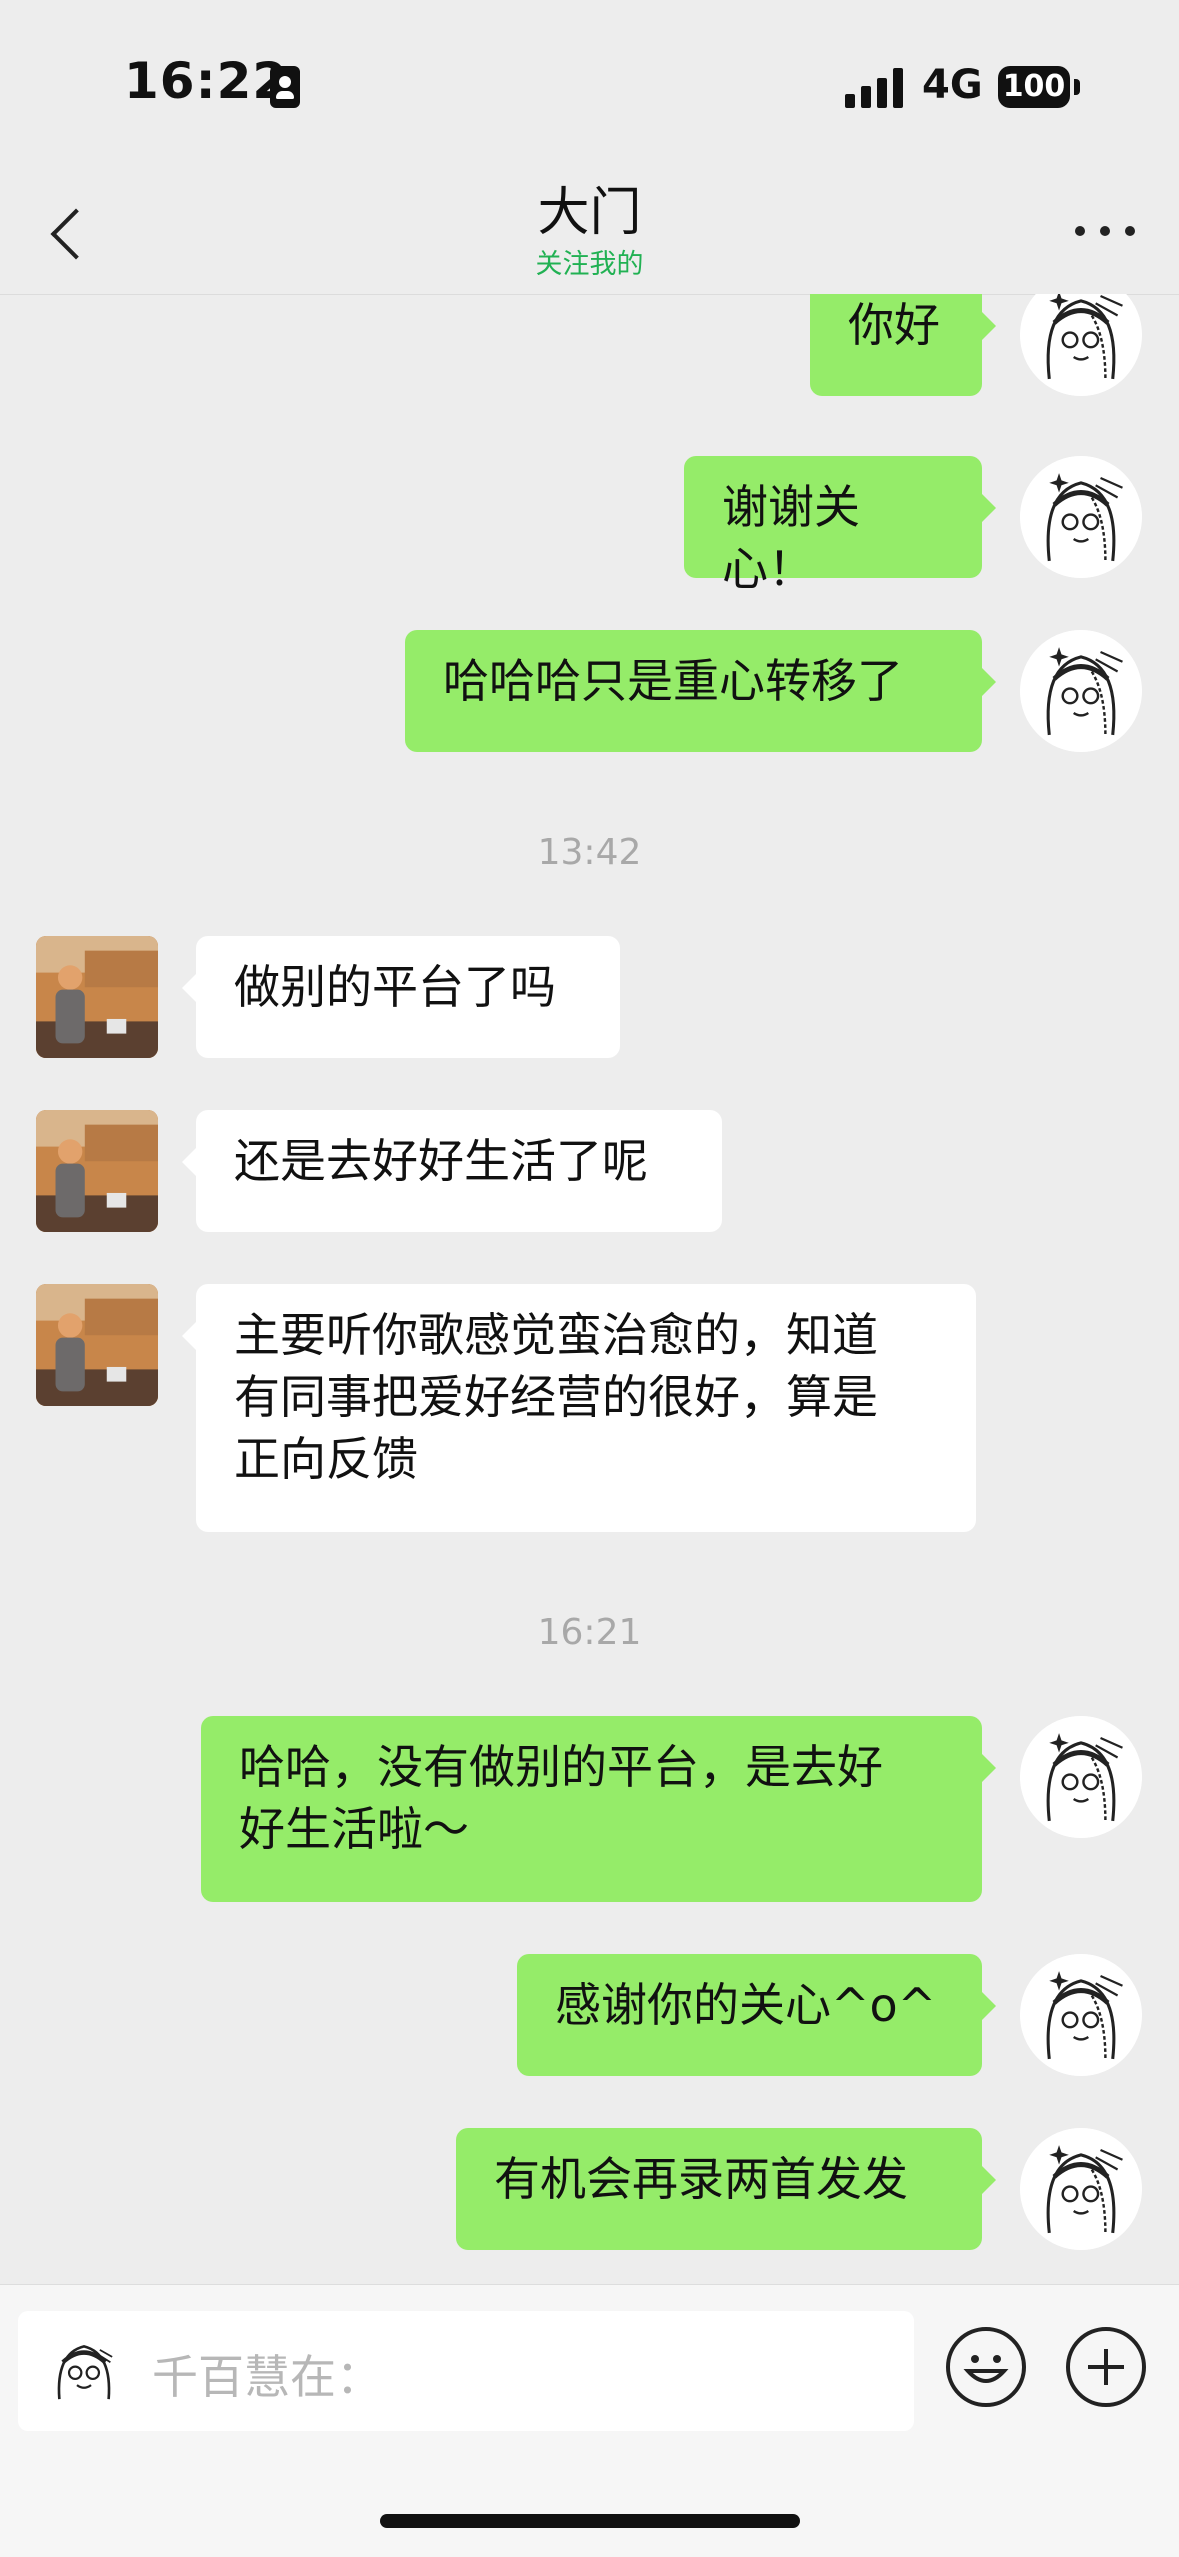 The height and width of the screenshot is (2557, 1179). What do you see at coordinates (561, 1767) in the screenshot?
I see `message-text-line: 哈哈，没有做别的平台，是去好` at bounding box center [561, 1767].